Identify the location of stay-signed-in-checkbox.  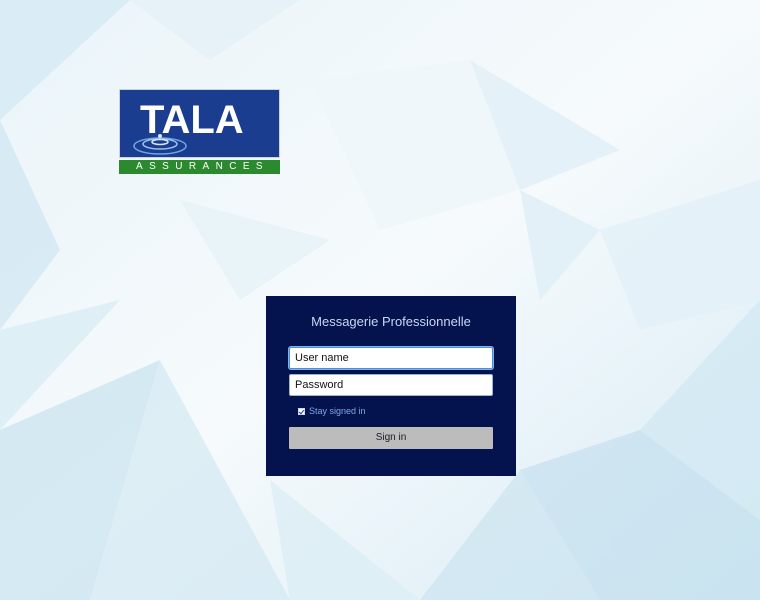
(301, 411).